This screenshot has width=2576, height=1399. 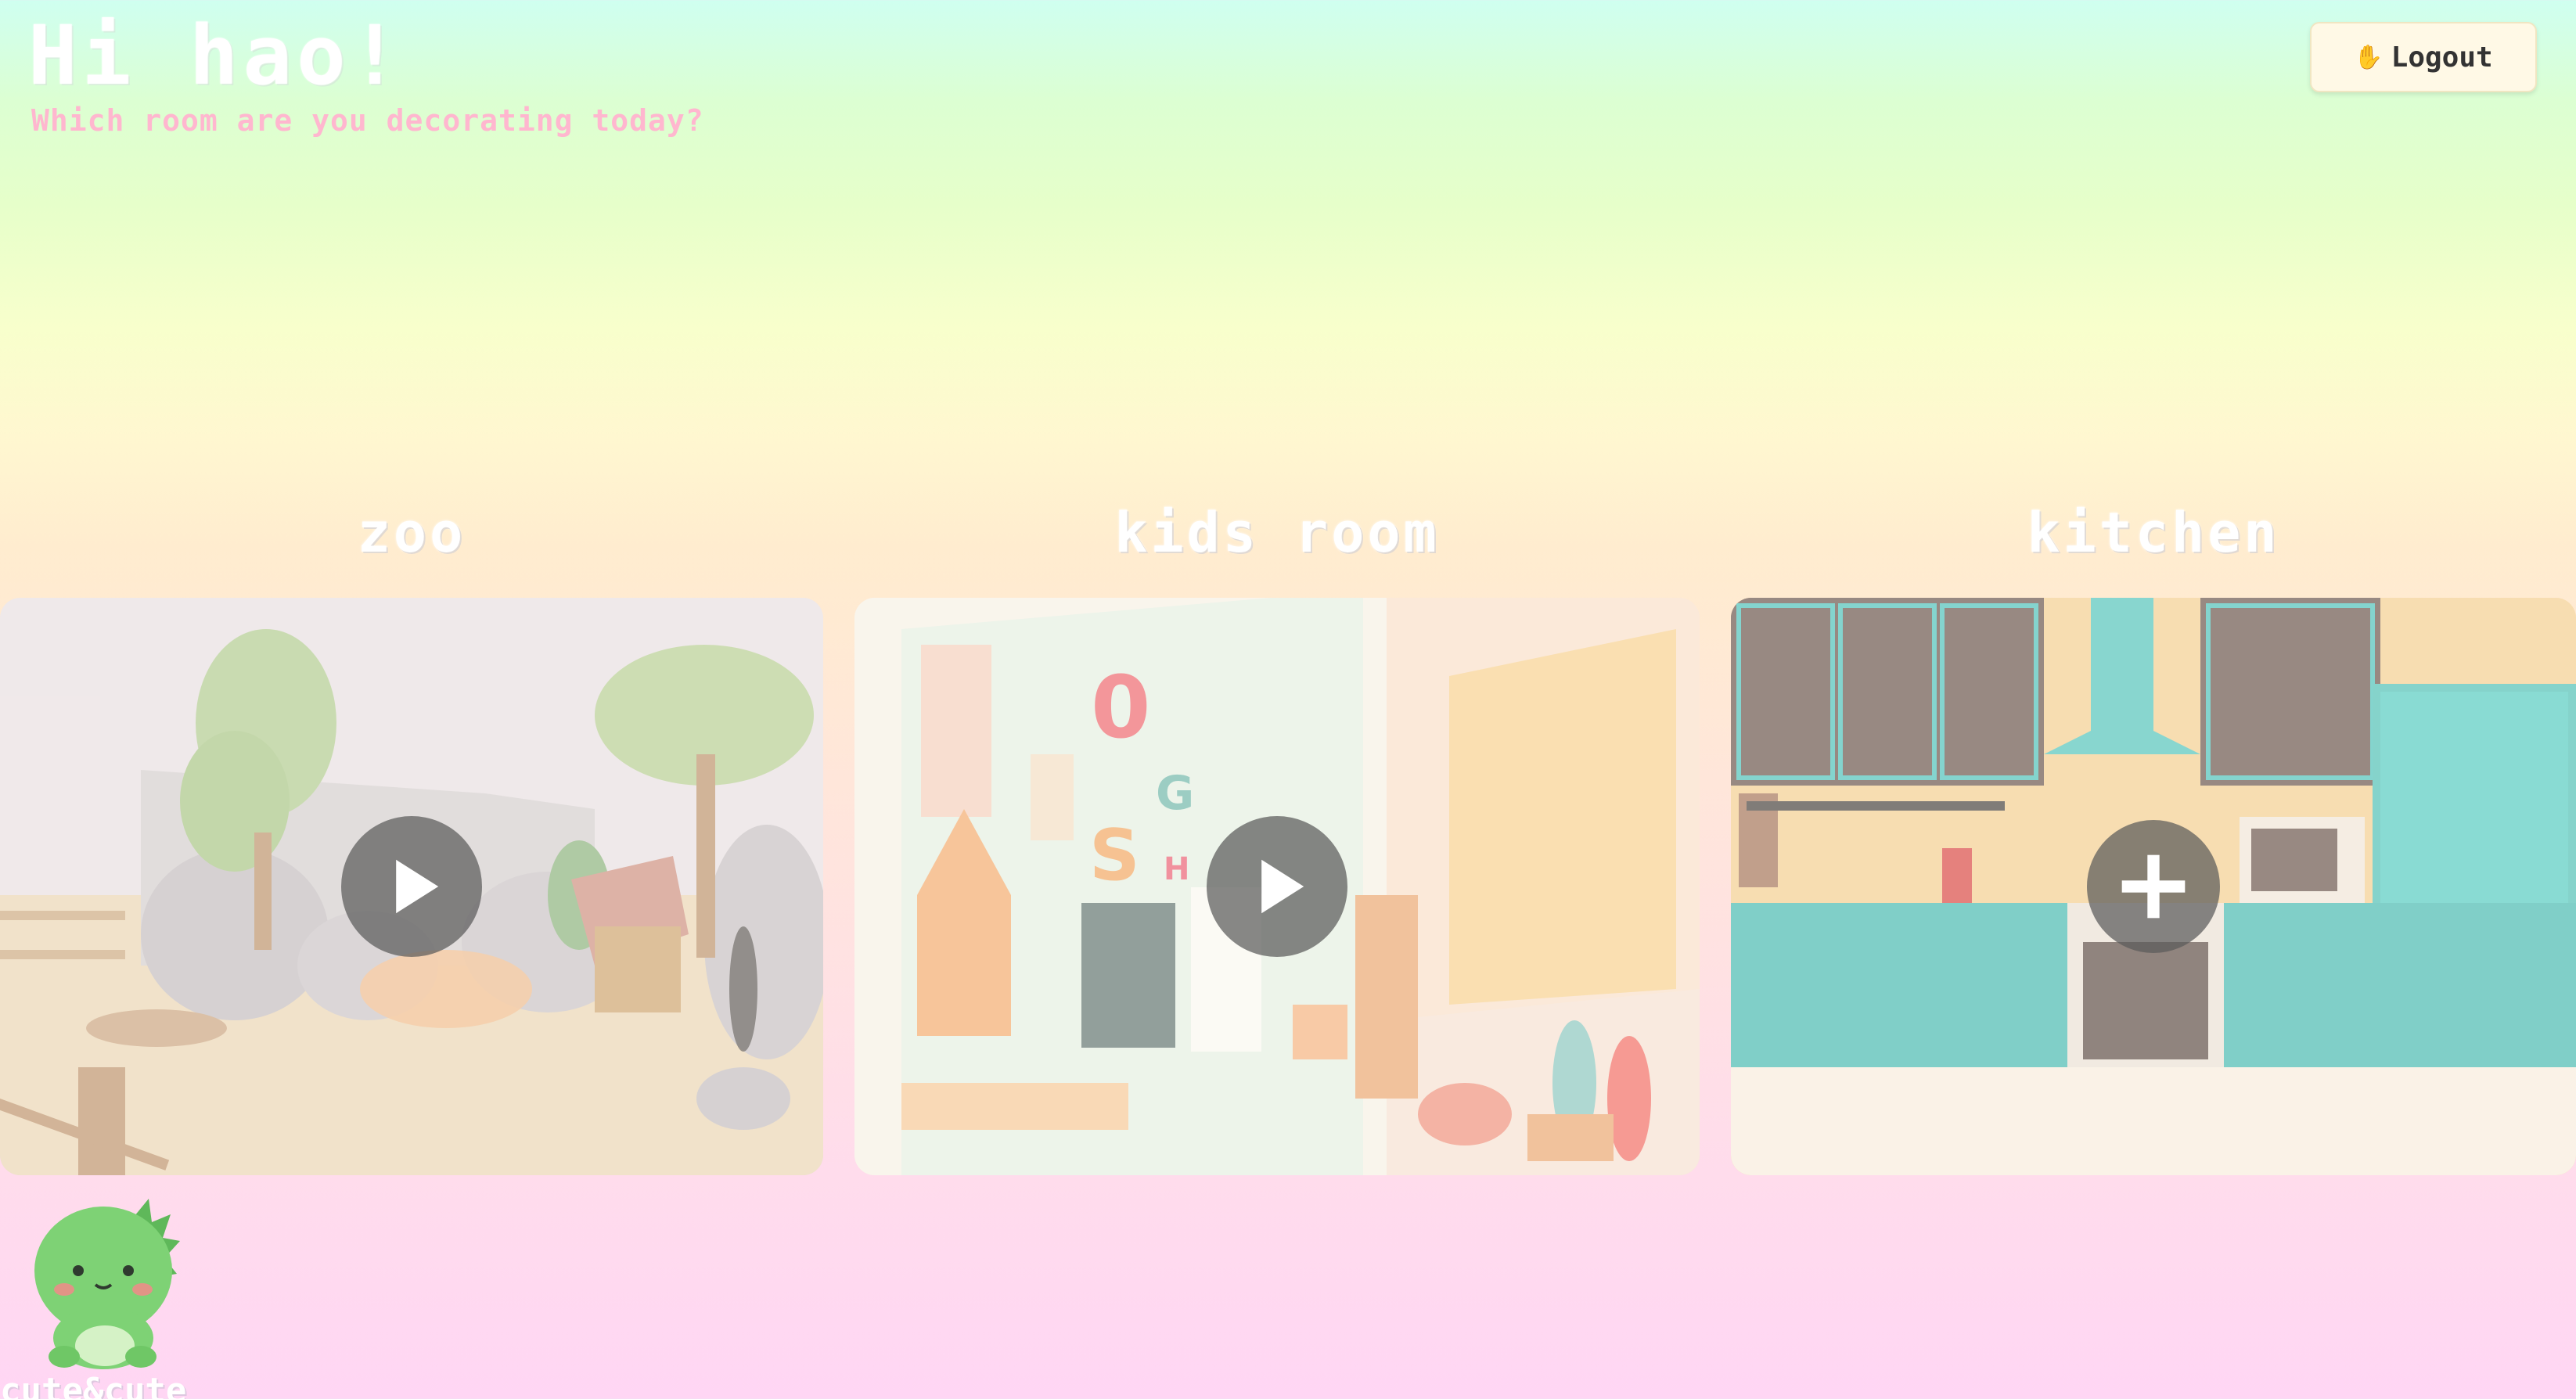 What do you see at coordinates (217, 55) in the screenshot?
I see `greeting-title: Hi hao!` at bounding box center [217, 55].